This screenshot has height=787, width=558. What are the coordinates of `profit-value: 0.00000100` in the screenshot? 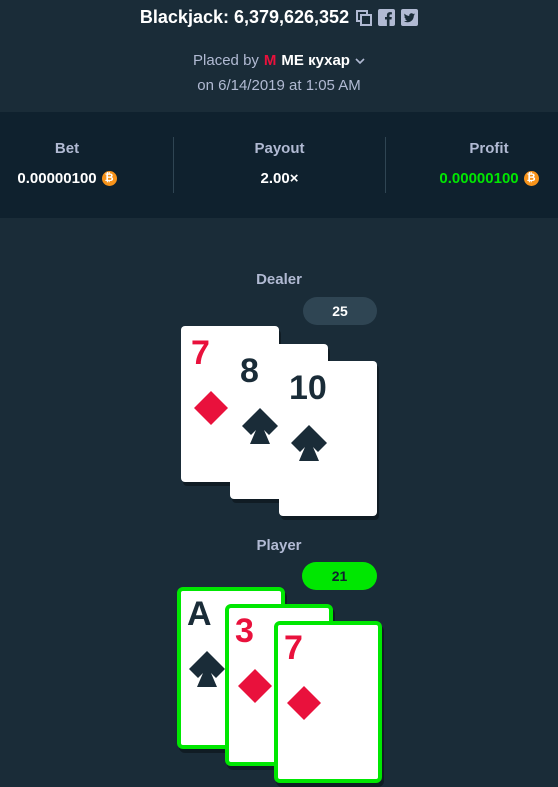 It's located at (479, 178).